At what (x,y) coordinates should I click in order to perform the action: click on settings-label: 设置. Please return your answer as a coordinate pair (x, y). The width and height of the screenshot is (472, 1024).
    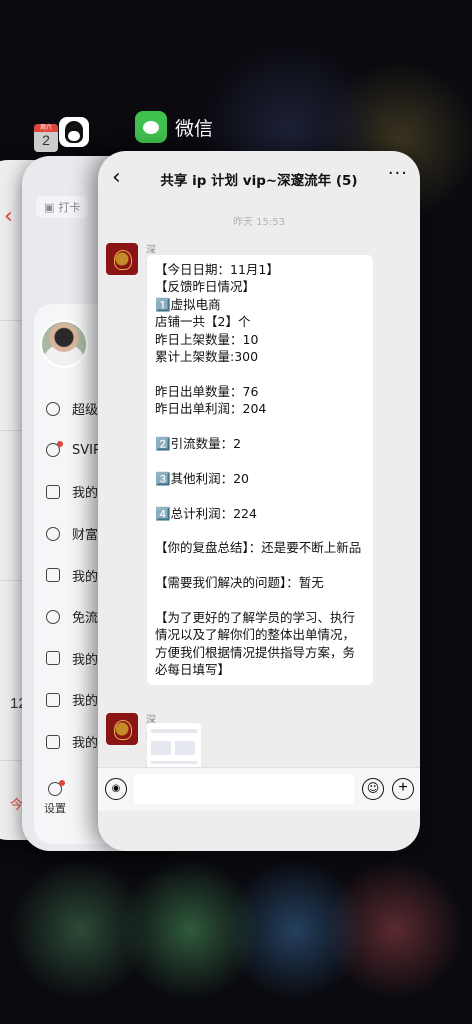
    Looking at the image, I should click on (55, 808).